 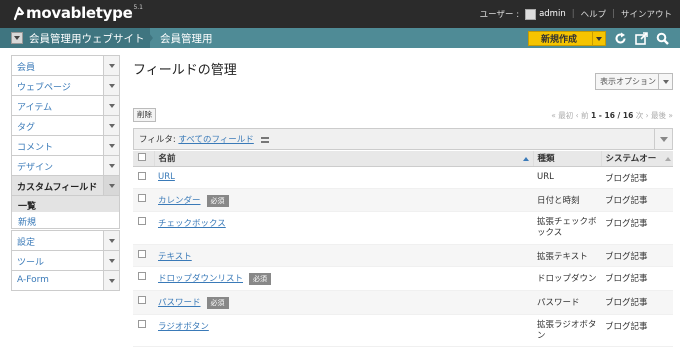 What do you see at coordinates (642, 115) in the screenshot?
I see `pager-next: 次 ›` at bounding box center [642, 115].